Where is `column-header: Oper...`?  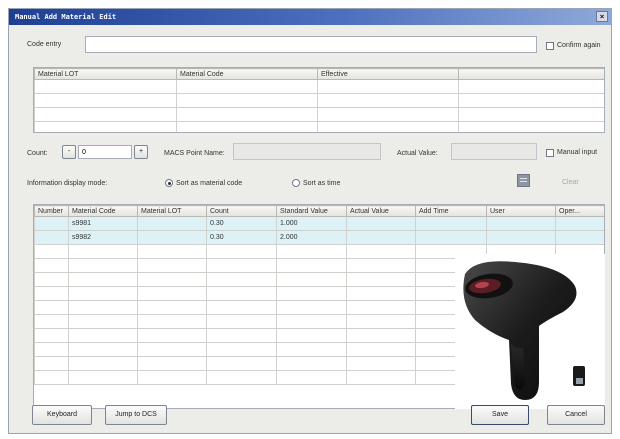
column-header: Oper... is located at coordinates (579, 211).